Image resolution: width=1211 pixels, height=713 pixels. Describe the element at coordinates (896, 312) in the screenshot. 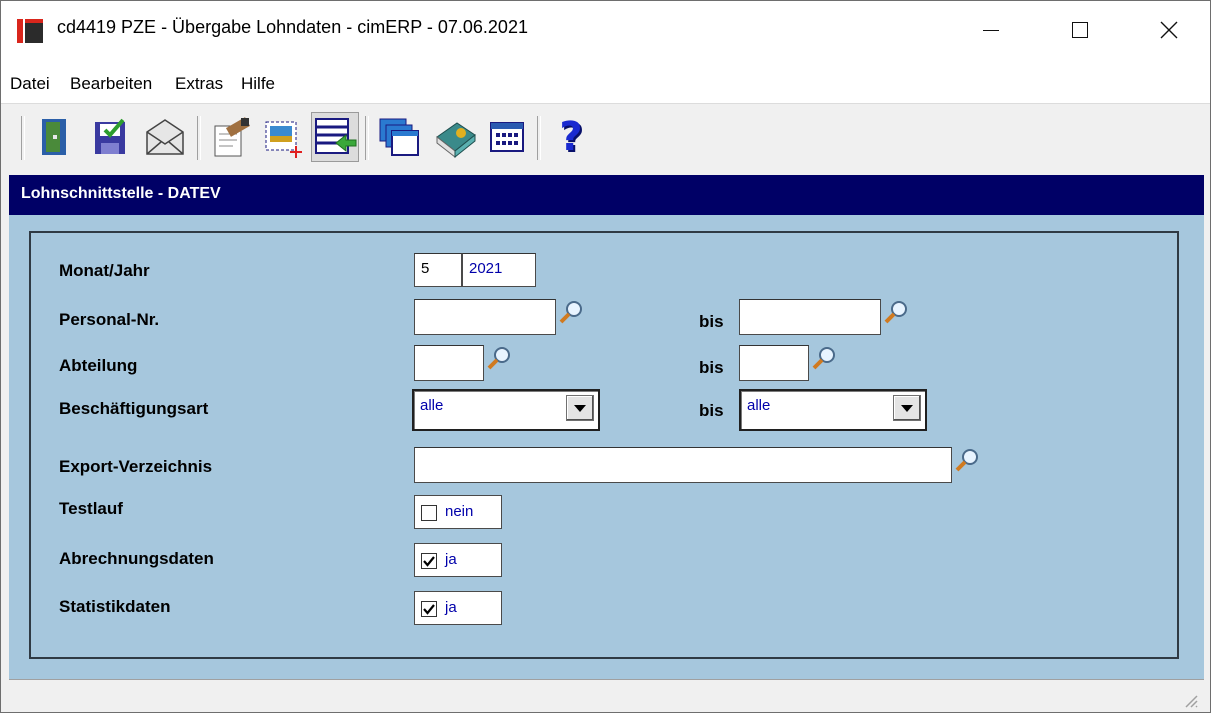

I see `personal-nr-to-search-icon` at that location.